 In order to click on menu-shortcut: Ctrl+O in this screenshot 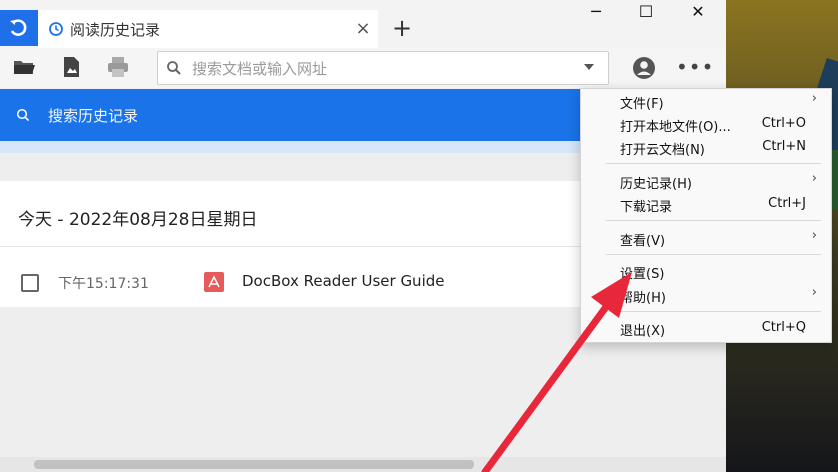, I will do `click(783, 123)`.